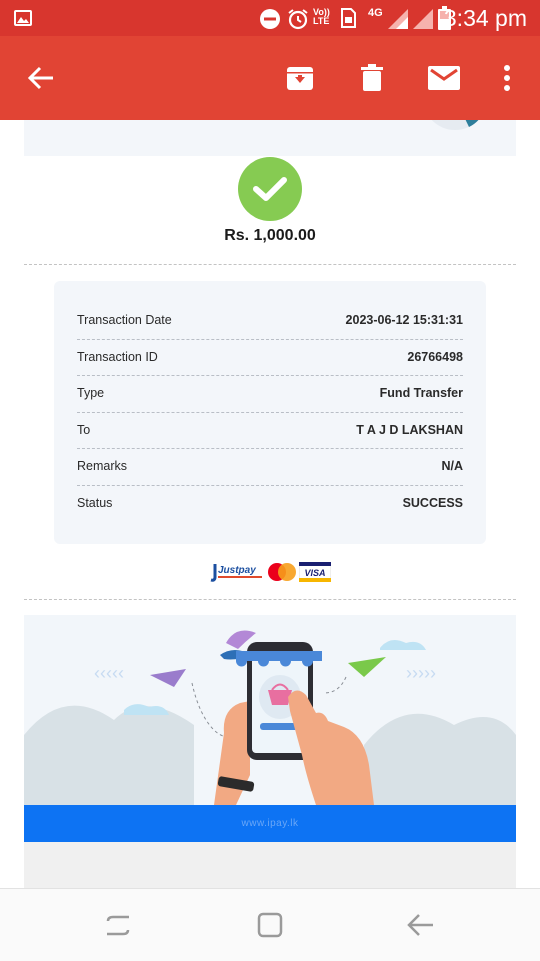 This screenshot has height=961, width=540. Describe the element at coordinates (270, 865) in the screenshot. I see `email-bottom-area` at that location.